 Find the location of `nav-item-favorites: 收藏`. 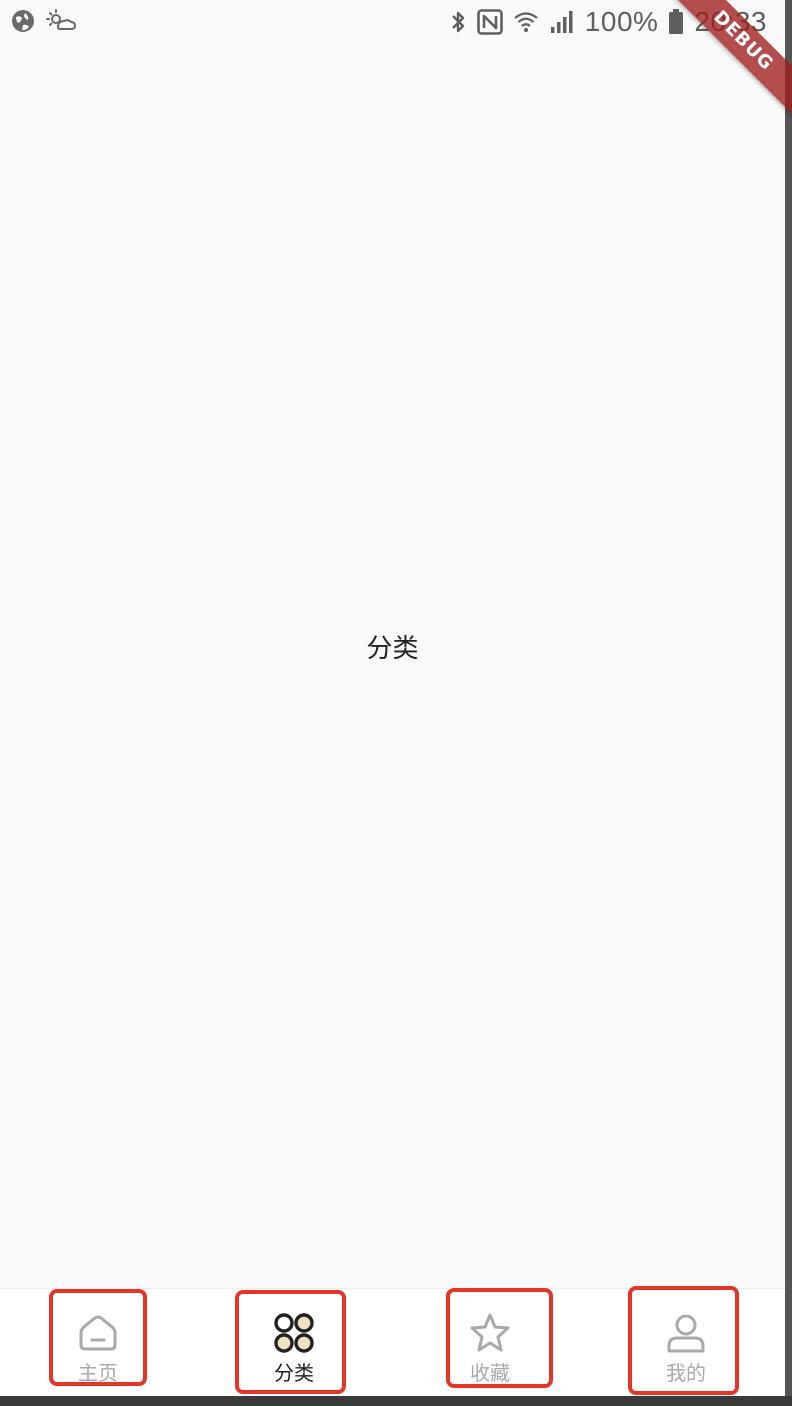

nav-item-favorites: 收藏 is located at coordinates (490, 1343).